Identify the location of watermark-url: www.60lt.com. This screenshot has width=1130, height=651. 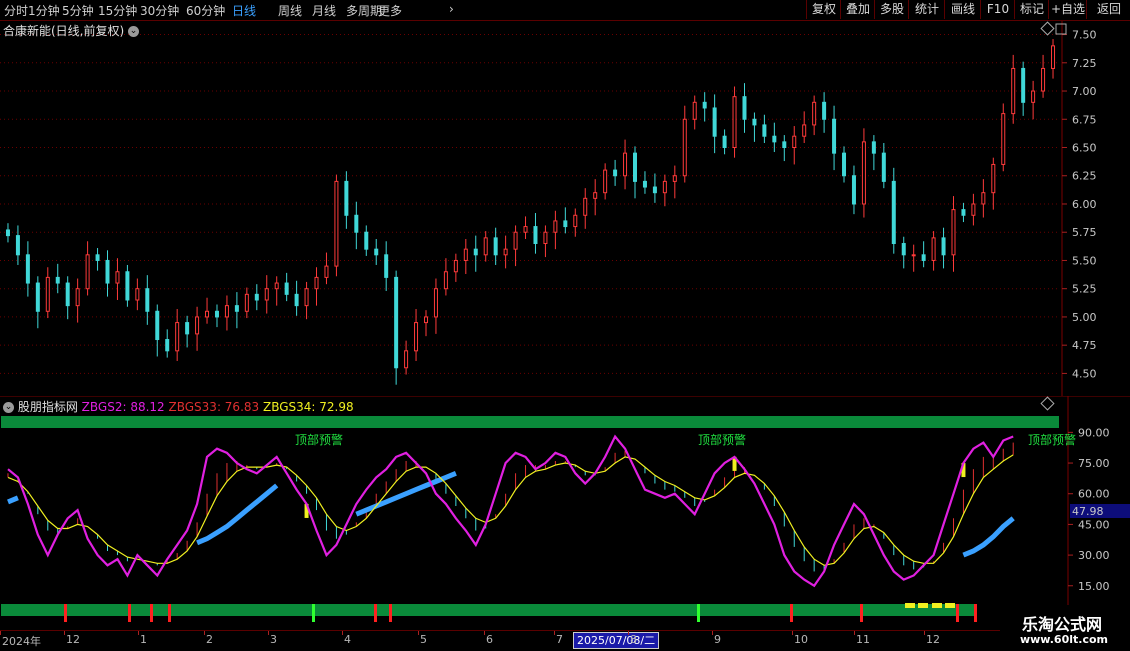
(1063, 639).